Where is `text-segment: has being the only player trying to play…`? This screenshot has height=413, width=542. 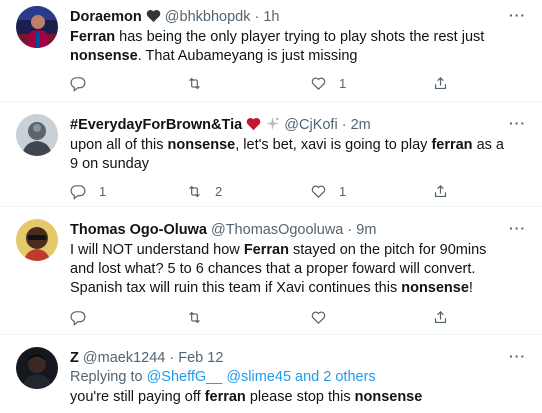 text-segment: has being the only player trying to play… is located at coordinates (300, 37).